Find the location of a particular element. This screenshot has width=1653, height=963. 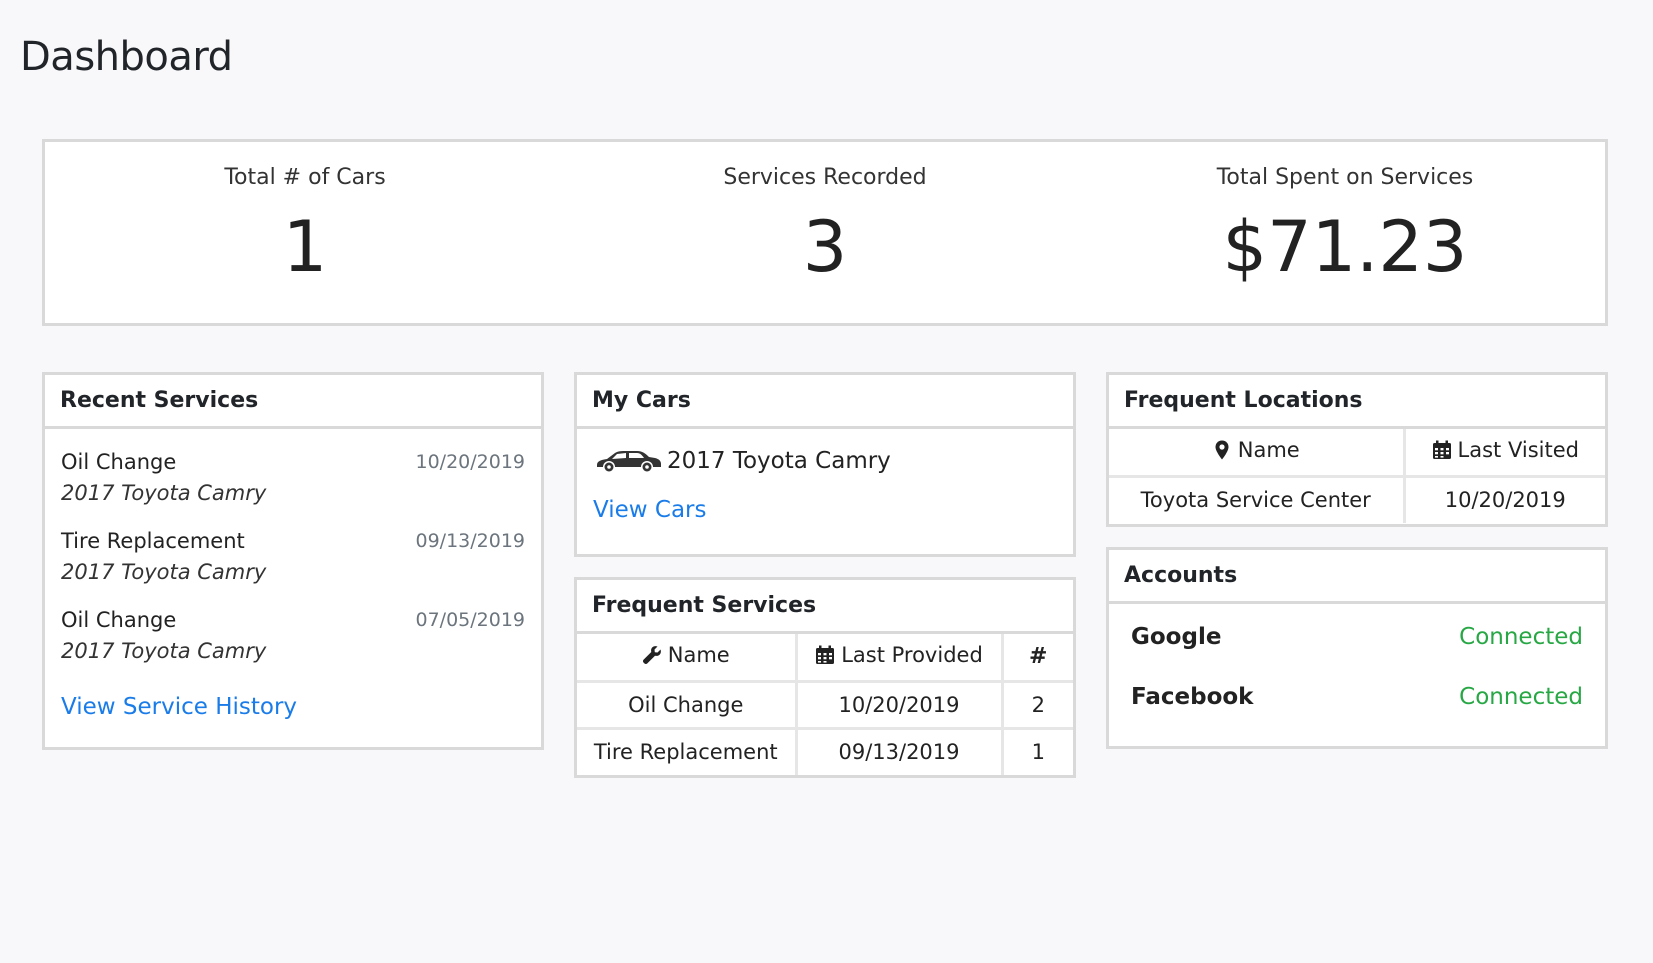

column-header-last-visited: Last Visited is located at coordinates (1504, 453).